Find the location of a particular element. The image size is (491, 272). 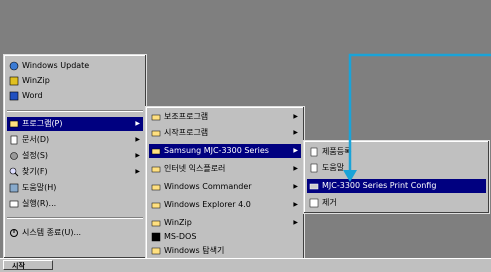

annotation-arrow is located at coordinates (417, 117).